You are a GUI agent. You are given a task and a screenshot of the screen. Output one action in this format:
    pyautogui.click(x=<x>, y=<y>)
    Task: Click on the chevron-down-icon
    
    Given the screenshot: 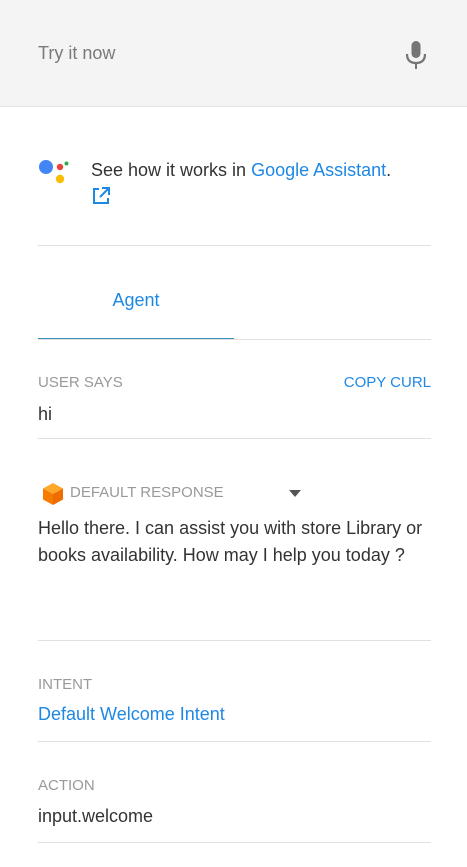 What is the action you would take?
    pyautogui.click(x=295, y=493)
    